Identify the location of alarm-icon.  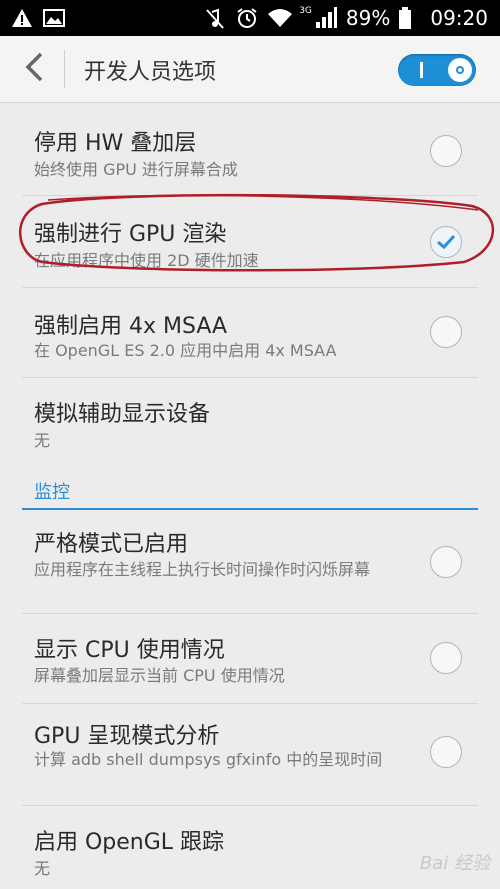
(247, 18).